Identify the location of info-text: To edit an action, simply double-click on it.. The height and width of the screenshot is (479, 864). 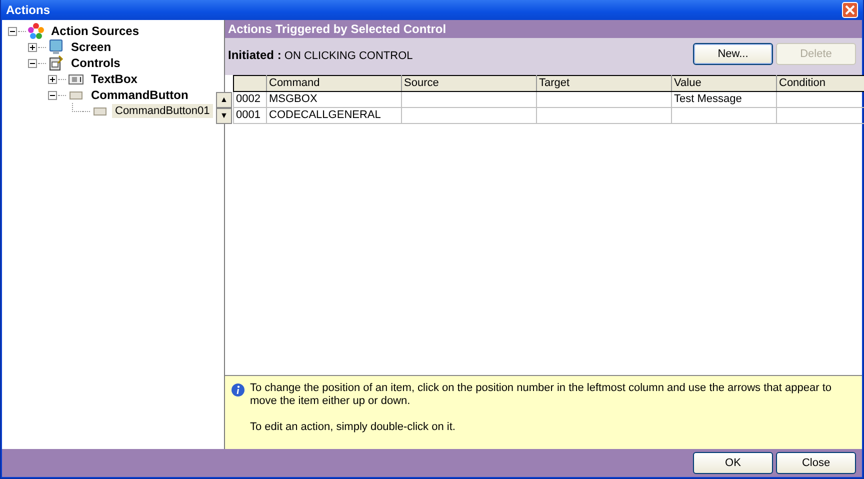
(353, 427).